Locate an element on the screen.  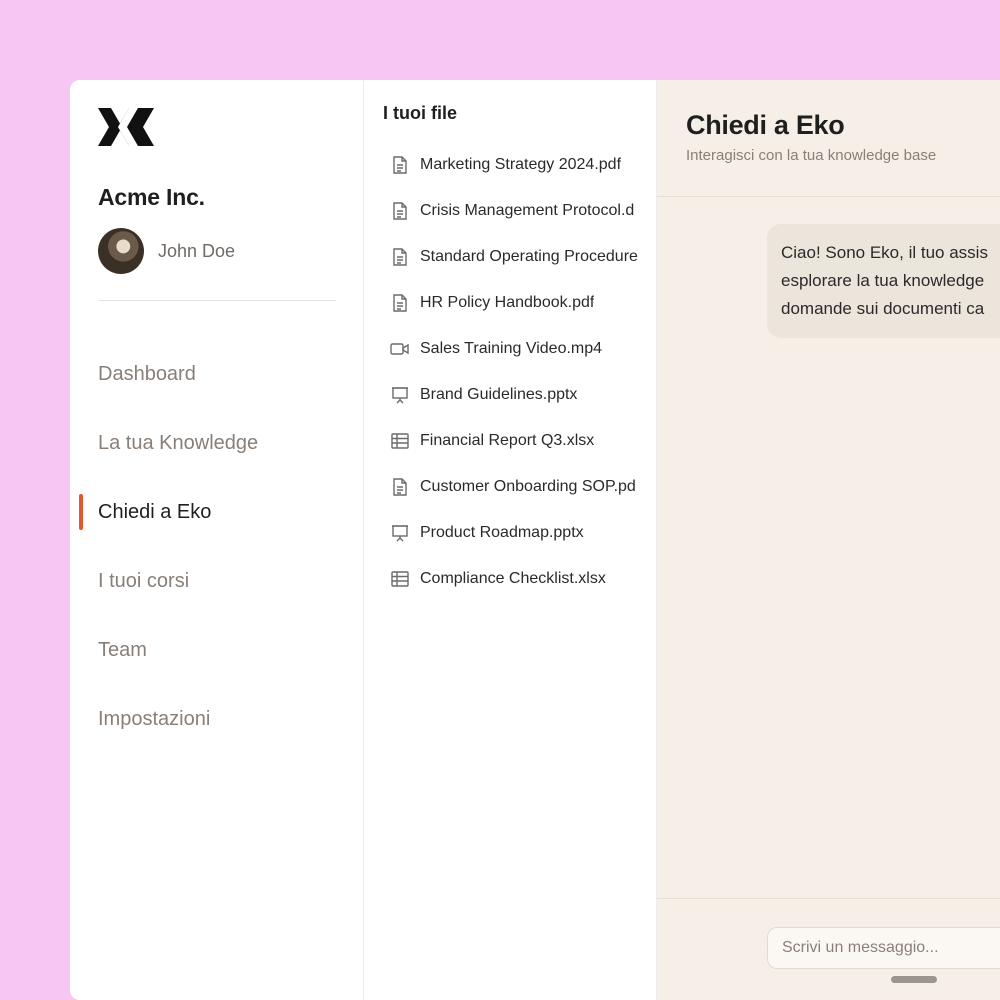
company-name: Acme Inc. is located at coordinates (151, 197).